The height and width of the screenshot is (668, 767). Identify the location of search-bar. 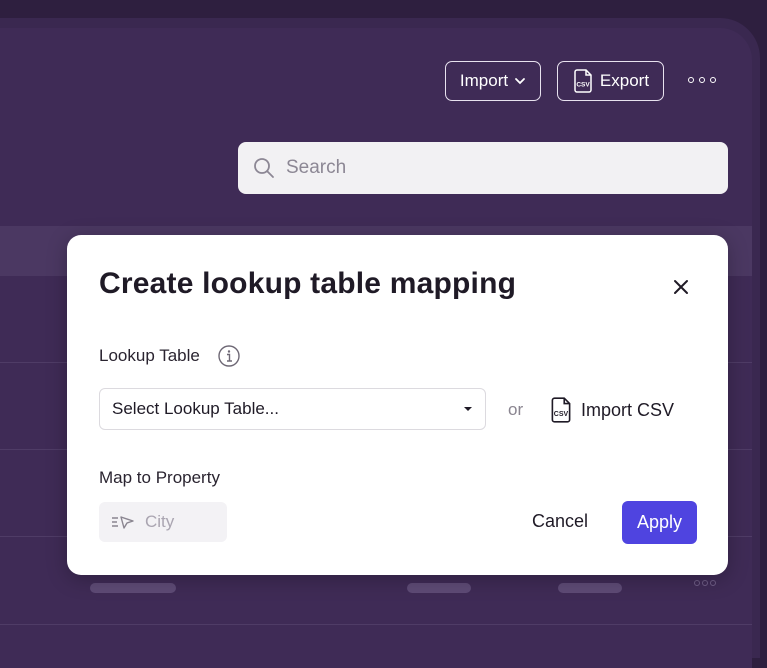
(483, 168).